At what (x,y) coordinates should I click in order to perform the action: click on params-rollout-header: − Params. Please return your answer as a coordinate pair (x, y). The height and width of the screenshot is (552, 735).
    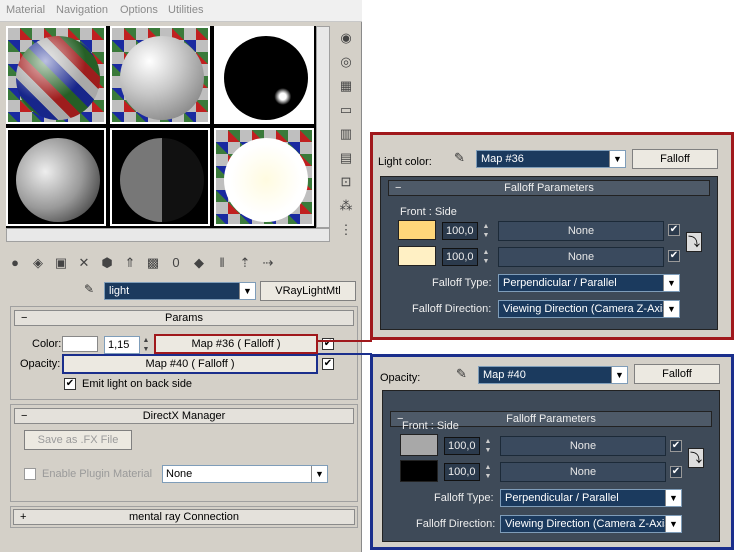
    Looking at the image, I should click on (184, 318).